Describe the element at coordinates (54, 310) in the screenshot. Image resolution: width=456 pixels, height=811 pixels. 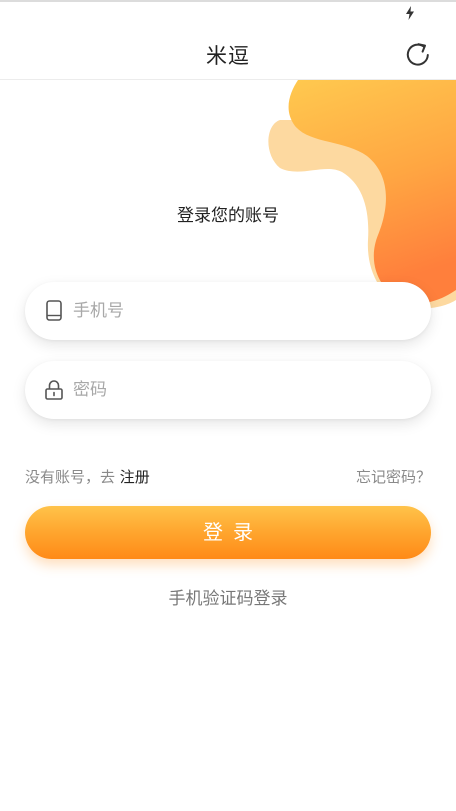
I see `phone-icon` at that location.